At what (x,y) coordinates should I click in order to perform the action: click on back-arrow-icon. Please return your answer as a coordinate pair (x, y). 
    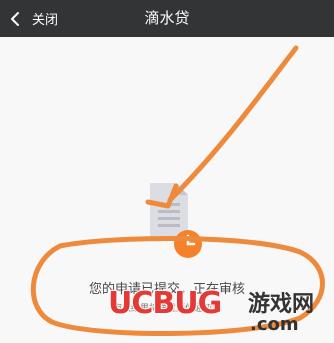
    Looking at the image, I should click on (15, 18).